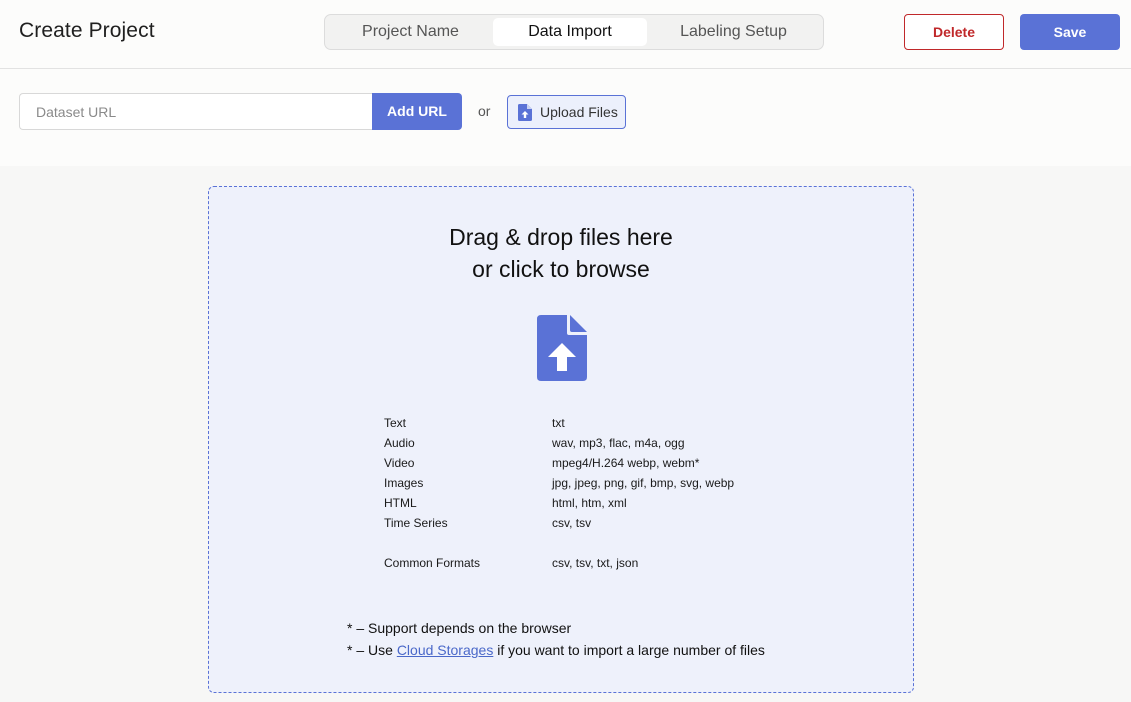  What do you see at coordinates (643, 483) in the screenshot?
I see `format-extensions: jpg, jpeg, png, gif, bmp, svg, webp` at bounding box center [643, 483].